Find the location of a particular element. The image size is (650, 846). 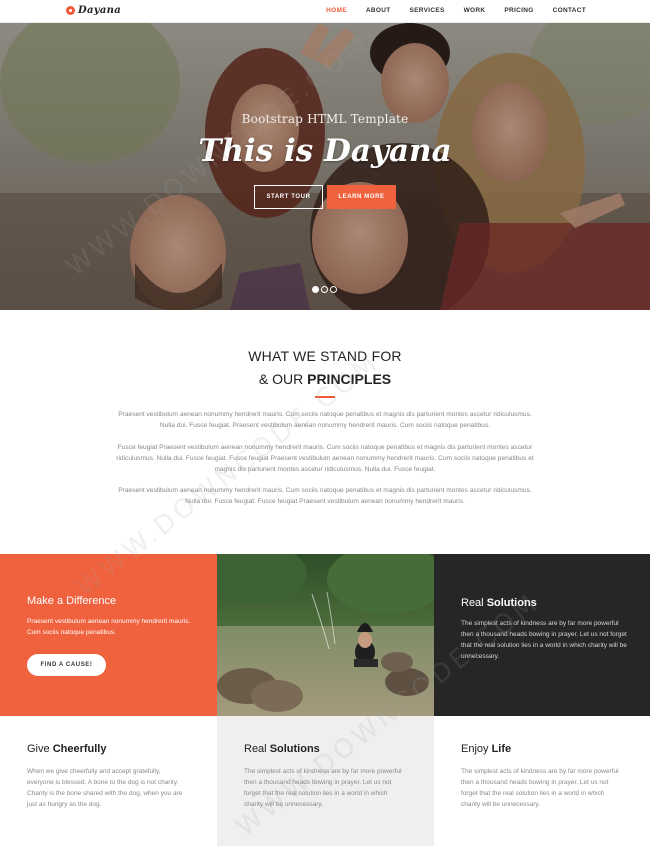

real-solutions-dark-title: Real Solutions is located at coordinates (499, 603).